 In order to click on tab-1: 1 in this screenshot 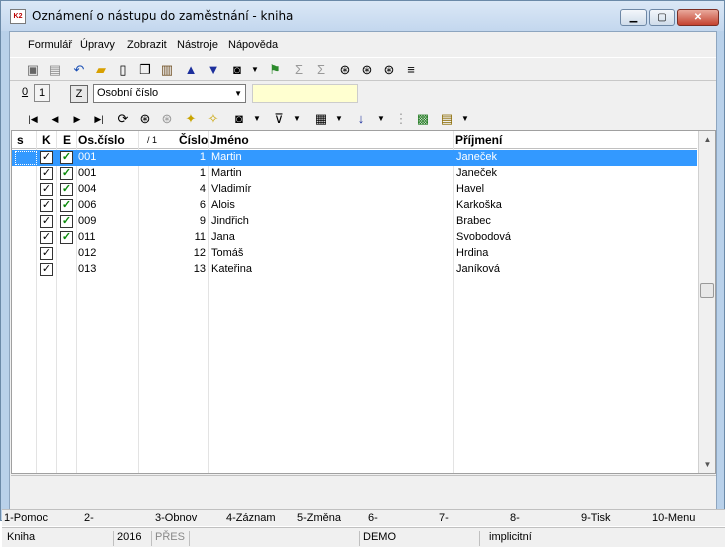, I will do `click(42, 93)`.